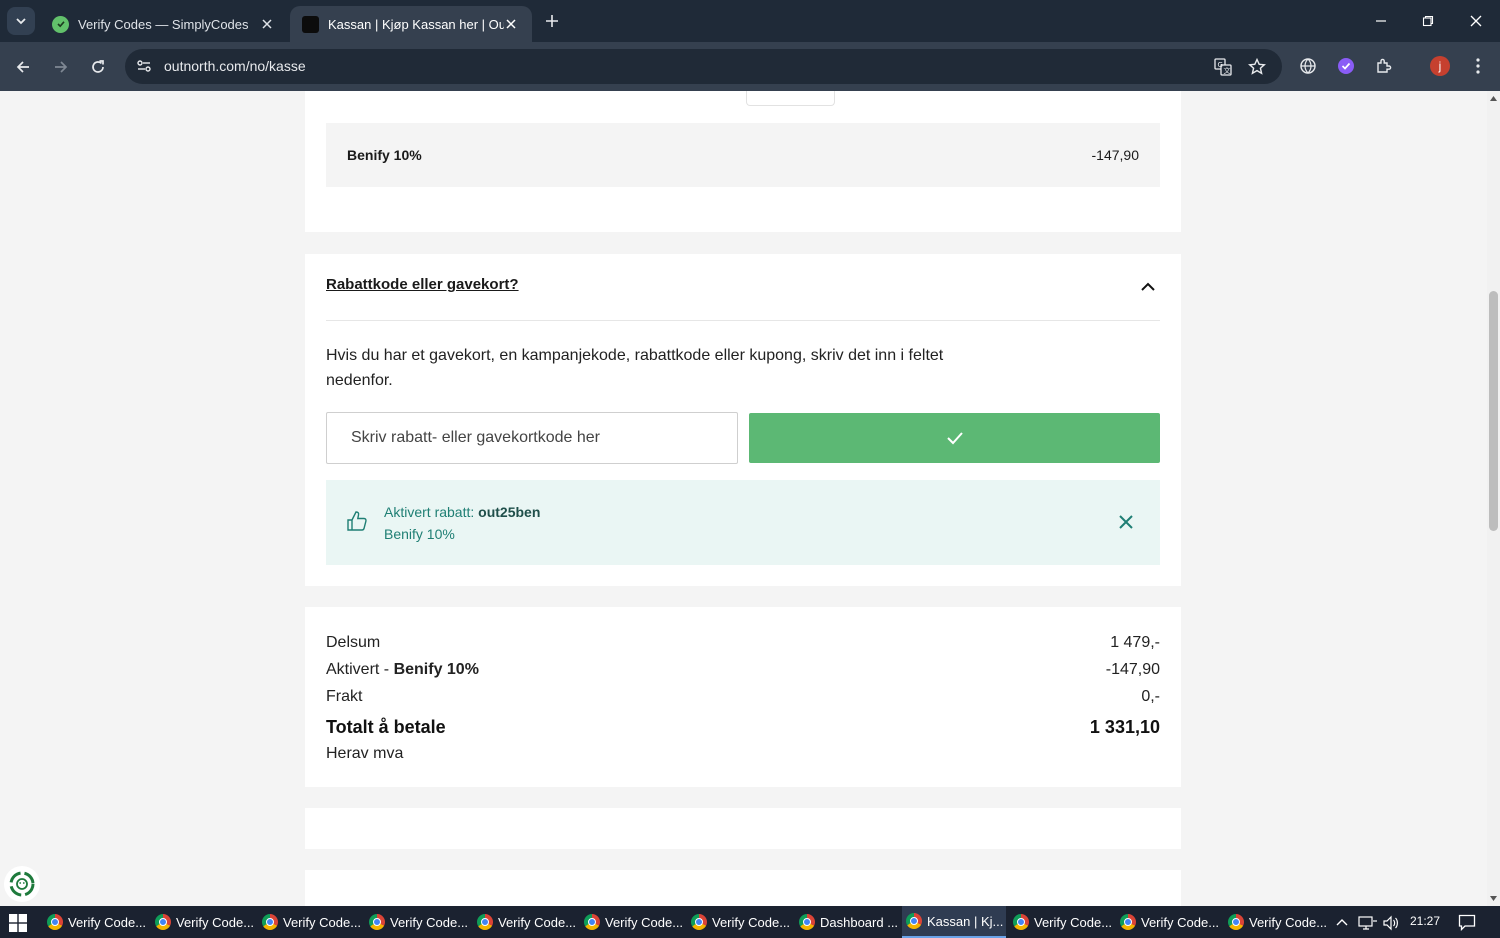 This screenshot has height=938, width=1500. What do you see at coordinates (1257, 69) in the screenshot?
I see `bookmark-star-icon` at bounding box center [1257, 69].